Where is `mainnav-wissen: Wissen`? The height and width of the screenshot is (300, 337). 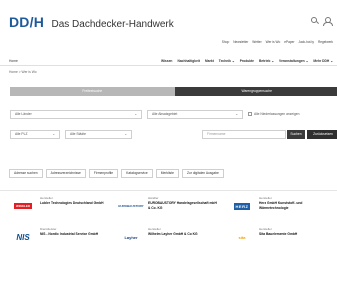 mainnav-wissen: Wissen is located at coordinates (167, 61).